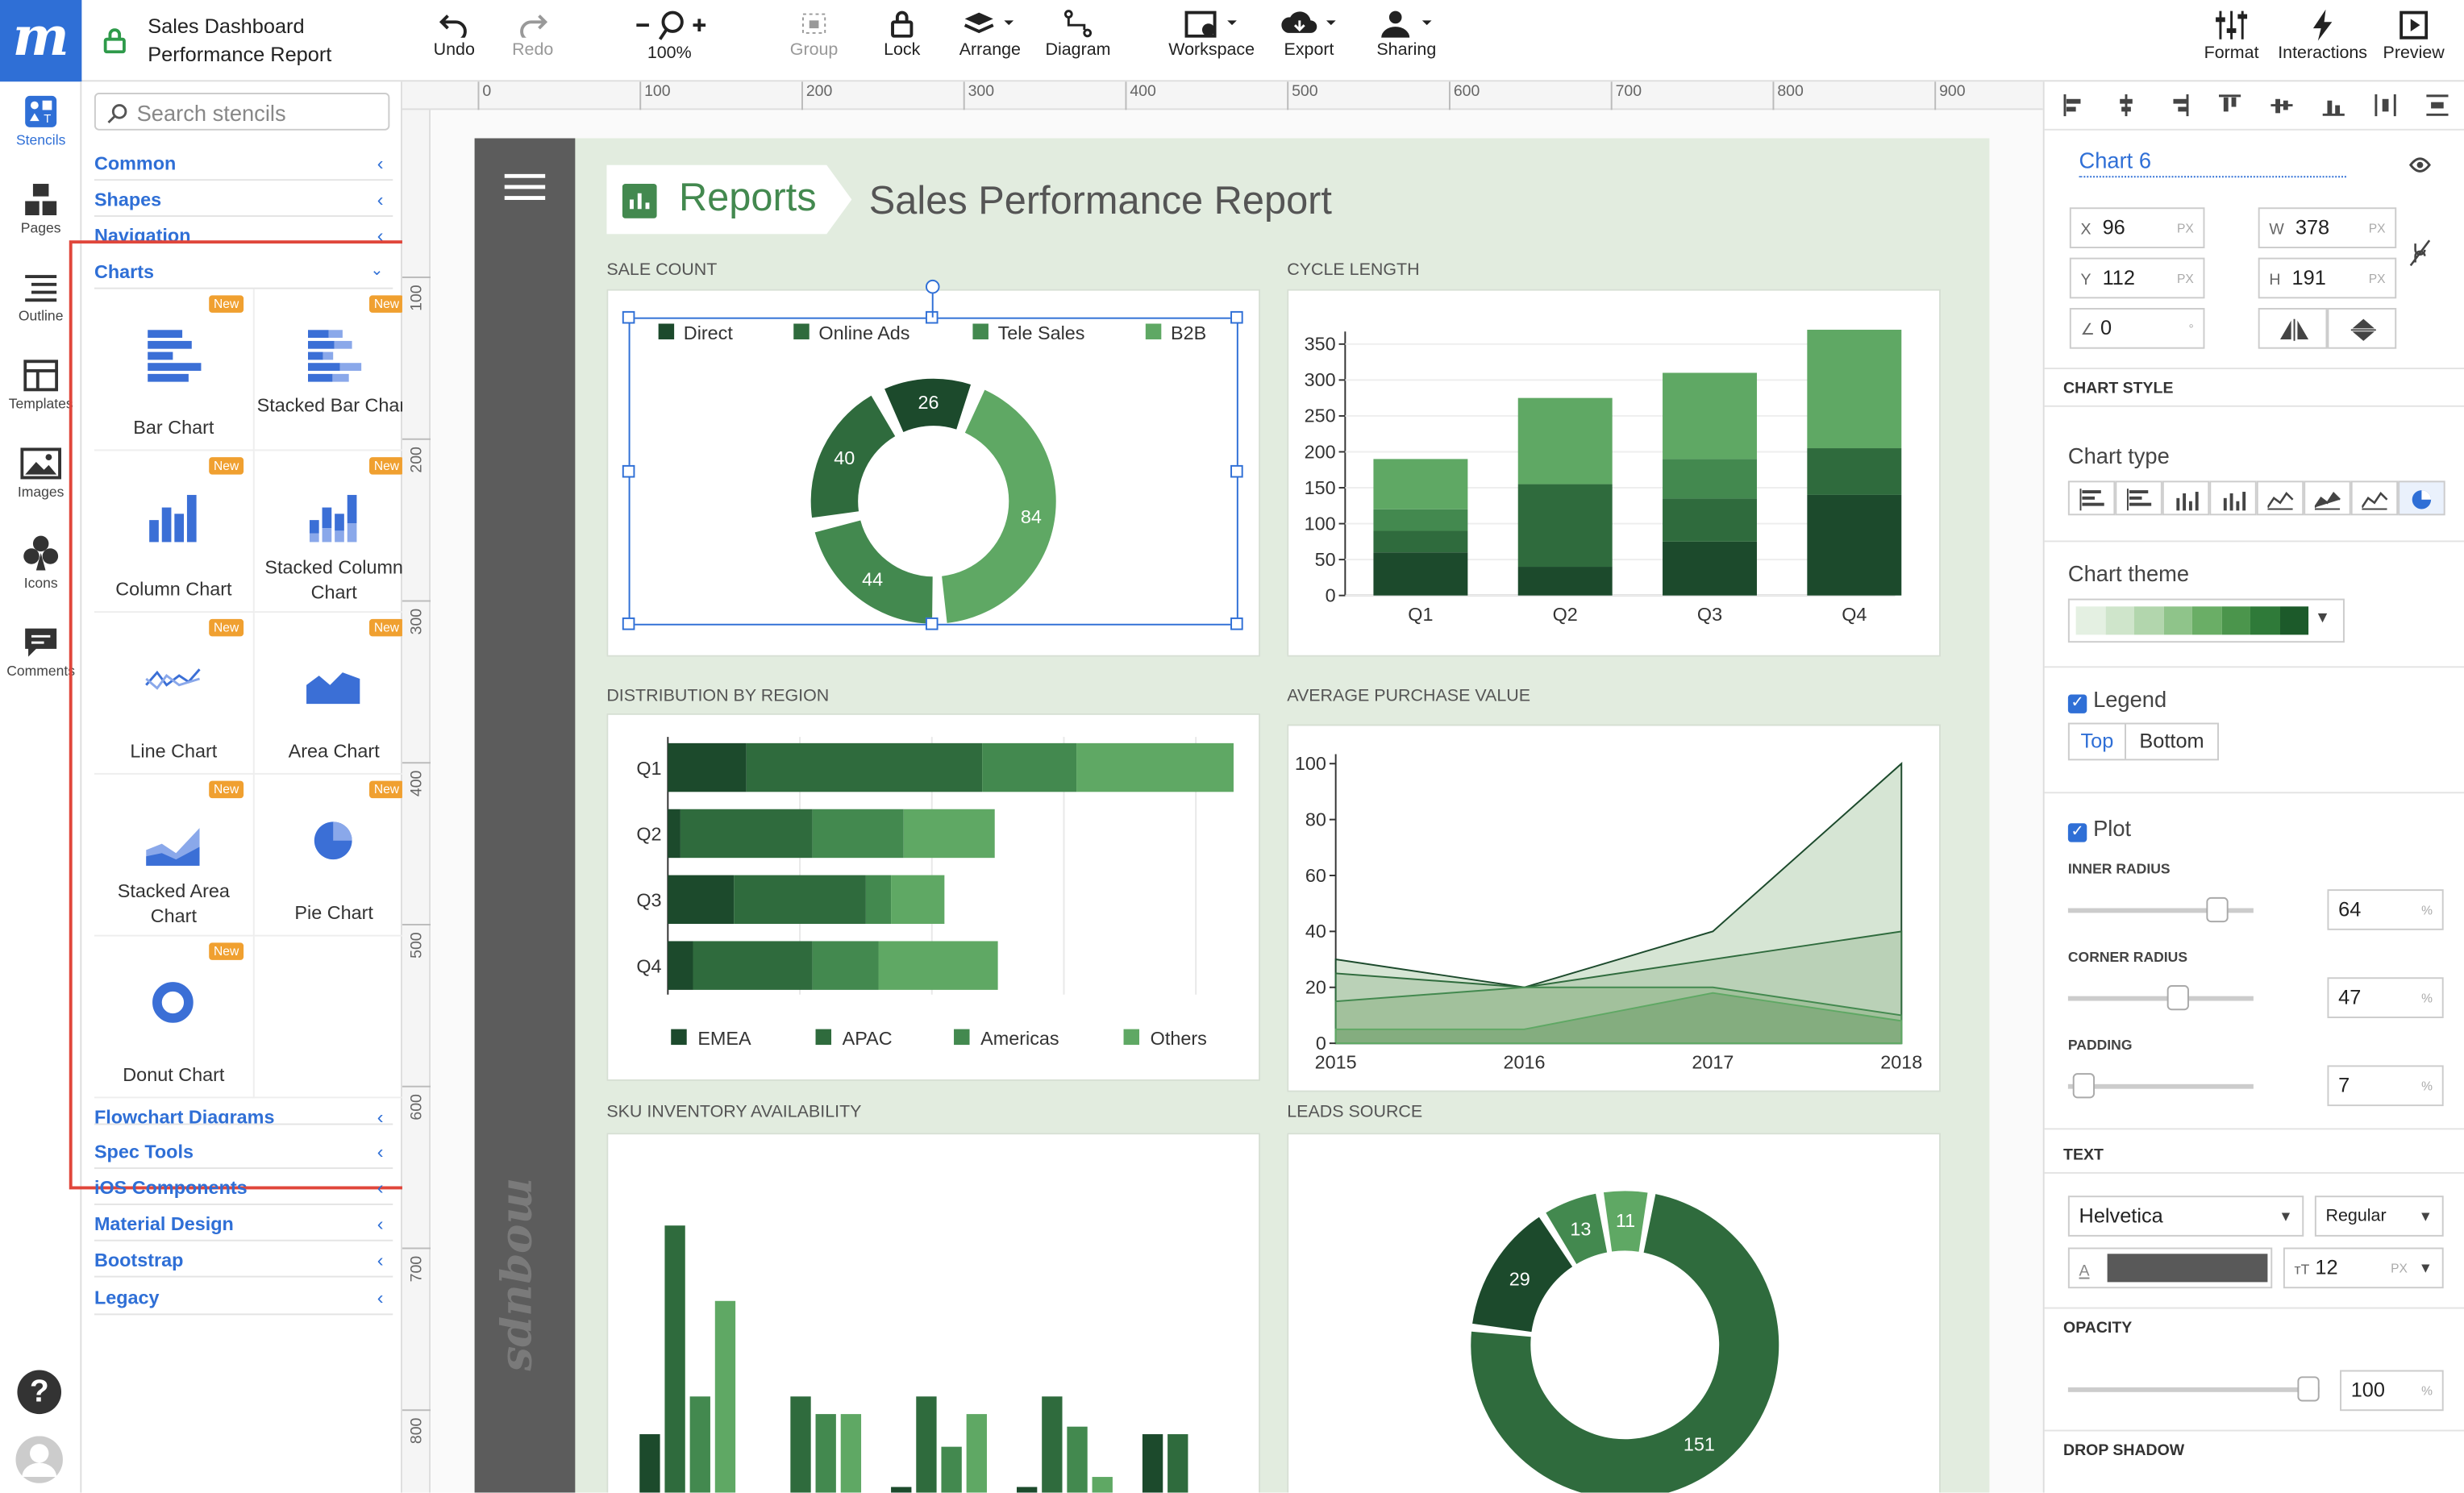 The image size is (2464, 1493). Describe the element at coordinates (2323, 53) in the screenshot. I see `interactions-label: Interactions` at that location.